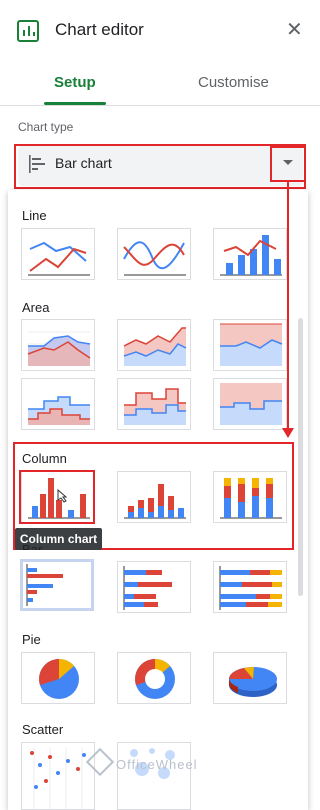 The image size is (320, 810). Describe the element at coordinates (31, 639) in the screenshot. I see `section-label-pie: Pie` at that location.